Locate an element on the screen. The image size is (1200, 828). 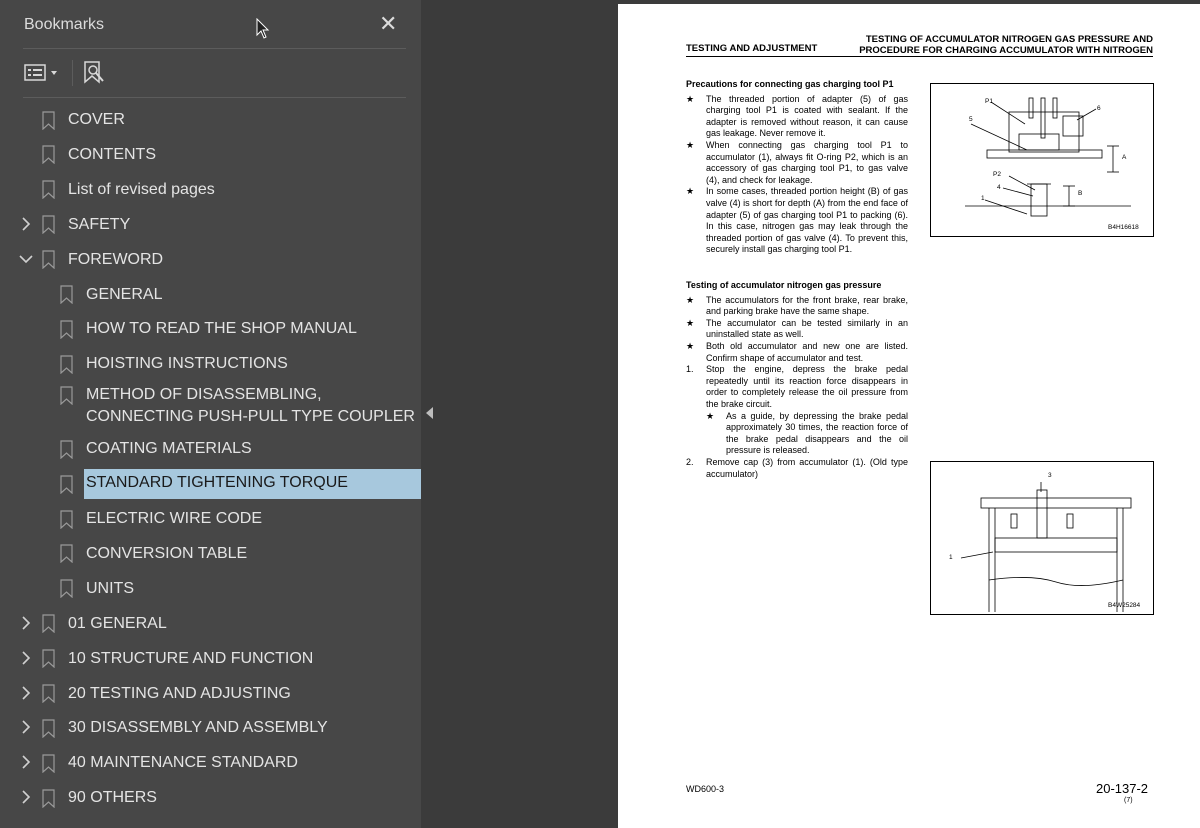
figure-label: A is located at coordinates (1124, 157).